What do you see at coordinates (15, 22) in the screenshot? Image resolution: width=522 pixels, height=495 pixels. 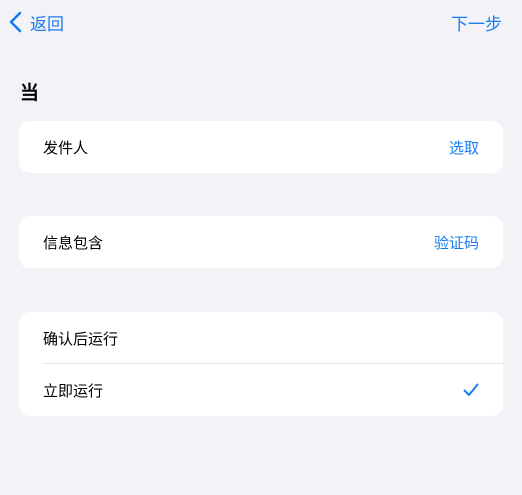 I see `chevron-left-icon` at bounding box center [15, 22].